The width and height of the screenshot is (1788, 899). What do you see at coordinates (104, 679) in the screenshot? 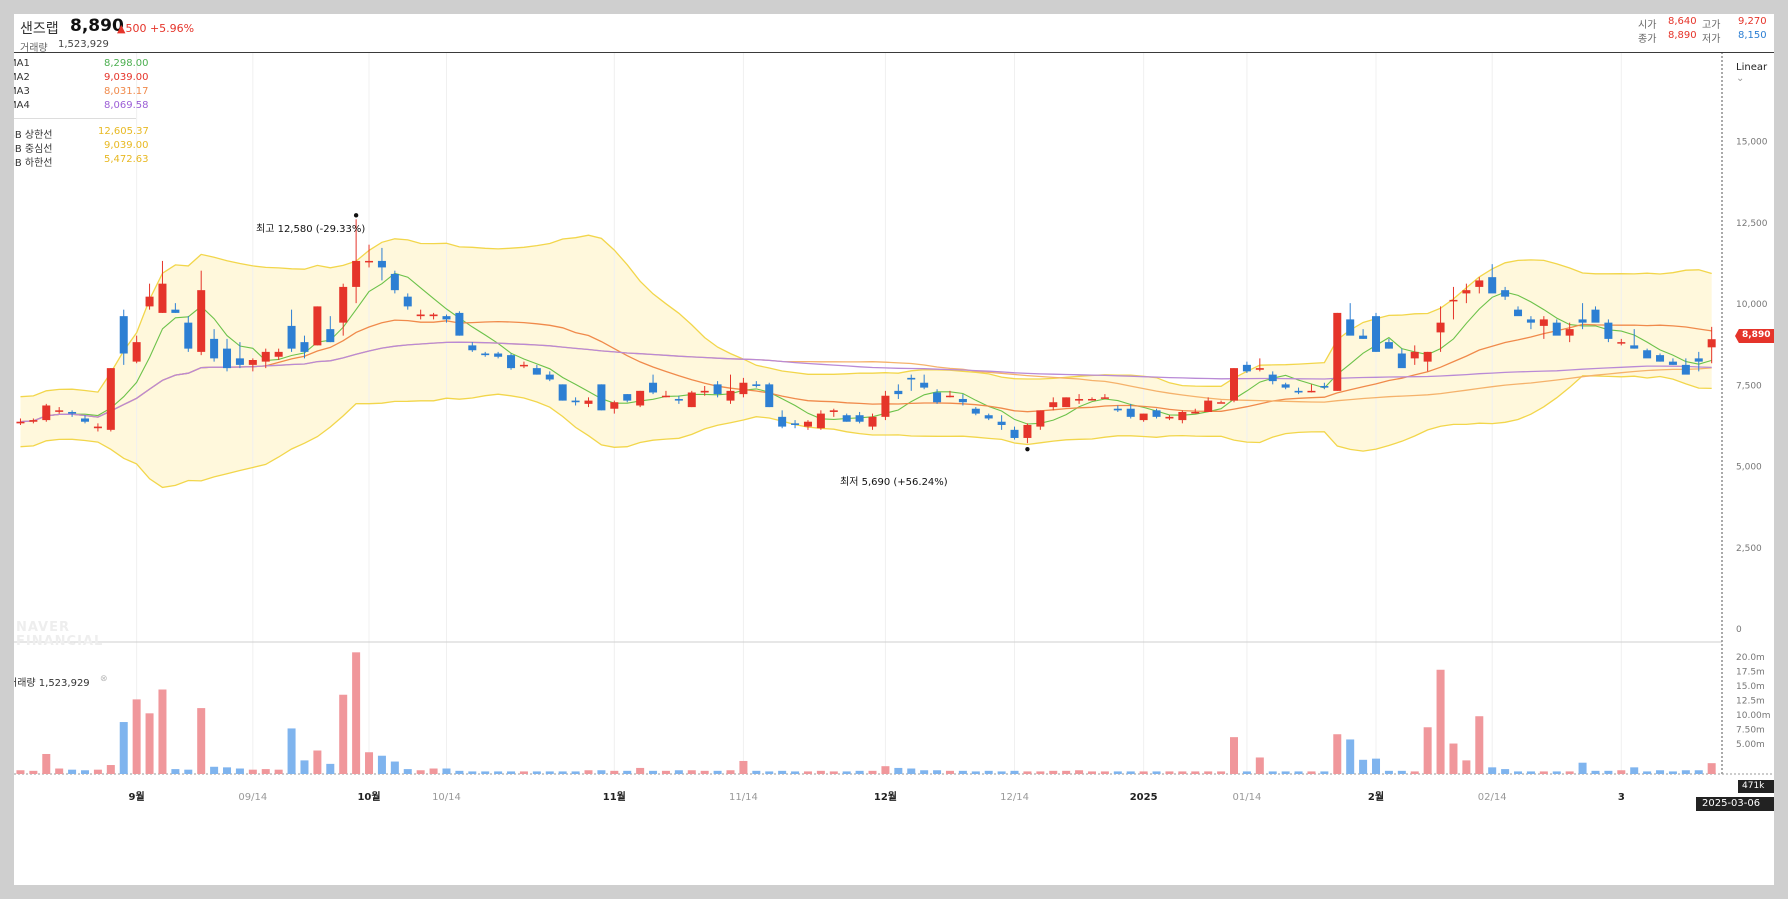
I see `close-icon: ⊗` at bounding box center [104, 679].